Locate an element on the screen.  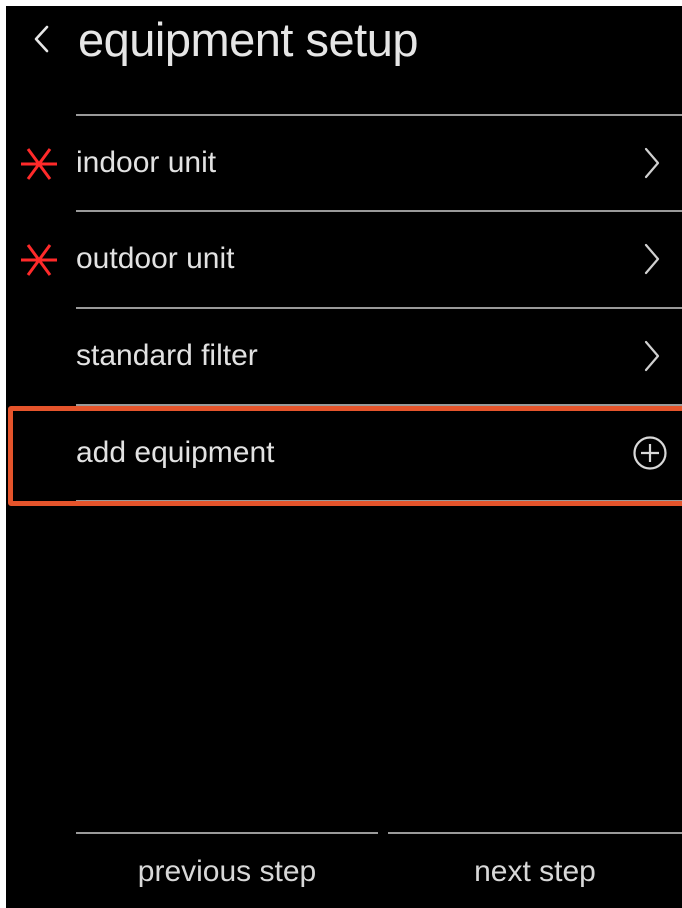
chevron-left-icon is located at coordinates (42, 39).